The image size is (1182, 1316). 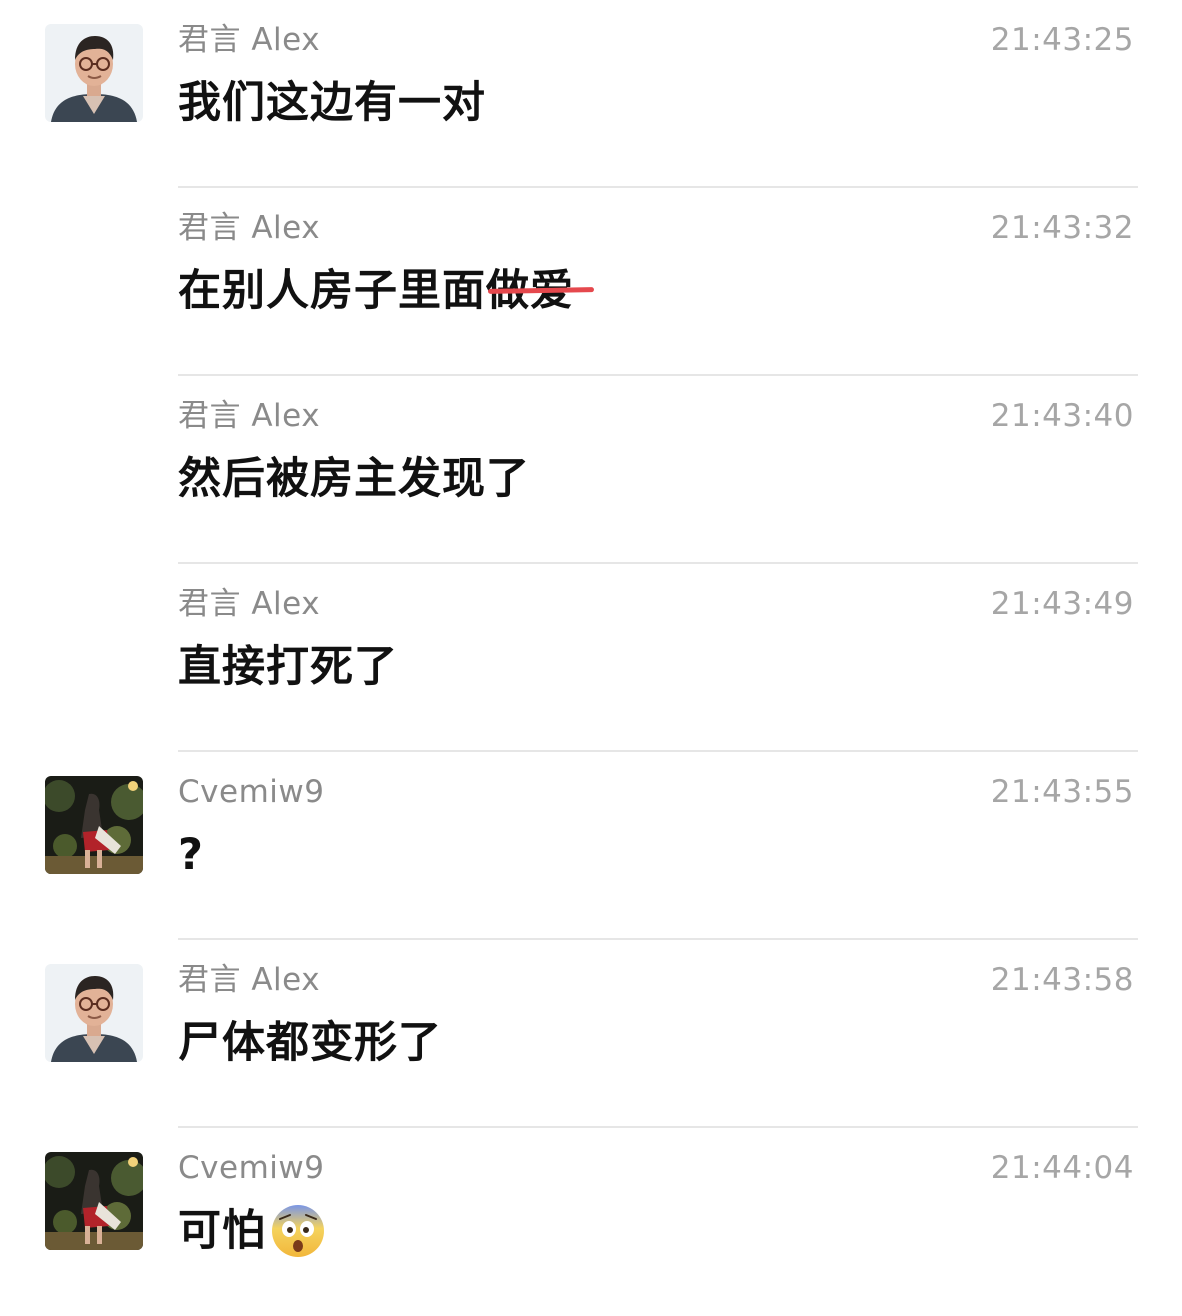 What do you see at coordinates (1062, 792) in the screenshot?
I see `message-timestamp: 21:43:55` at bounding box center [1062, 792].